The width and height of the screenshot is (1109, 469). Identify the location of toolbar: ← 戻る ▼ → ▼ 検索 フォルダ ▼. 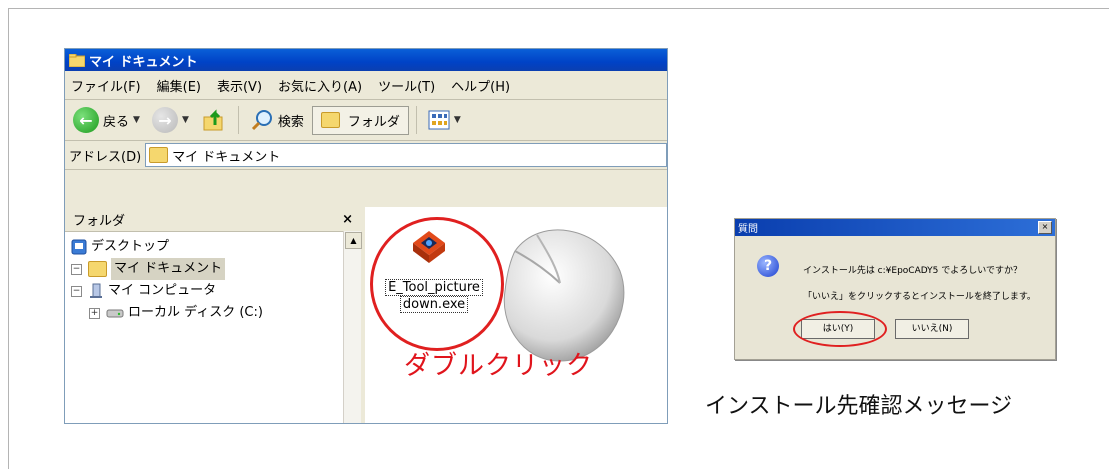
(366, 120).